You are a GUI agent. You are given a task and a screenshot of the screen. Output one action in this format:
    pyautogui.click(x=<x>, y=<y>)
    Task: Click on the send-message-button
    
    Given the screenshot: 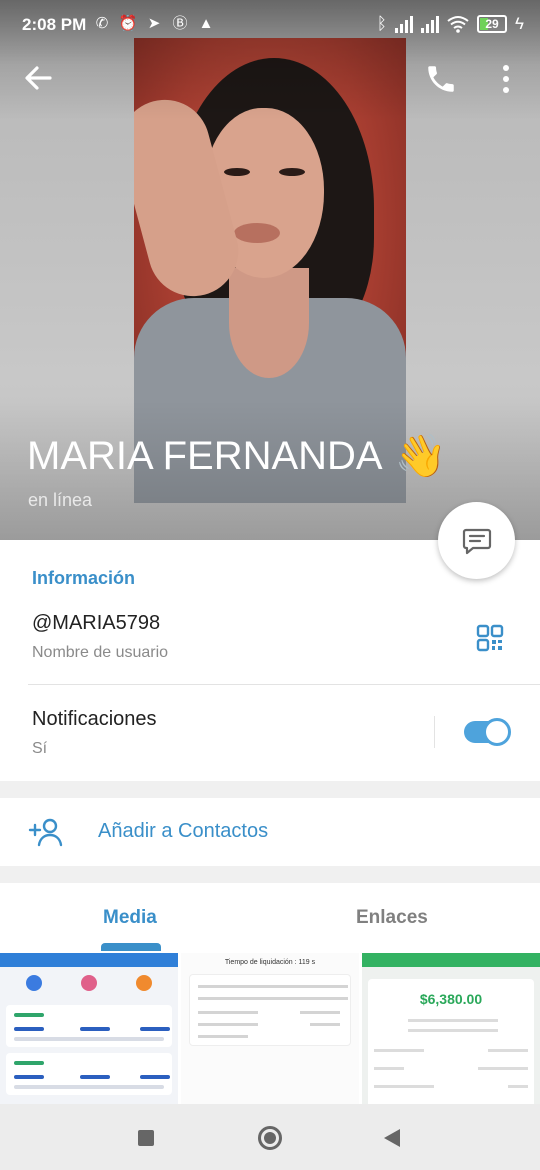 What is the action you would take?
    pyautogui.click(x=476, y=540)
    